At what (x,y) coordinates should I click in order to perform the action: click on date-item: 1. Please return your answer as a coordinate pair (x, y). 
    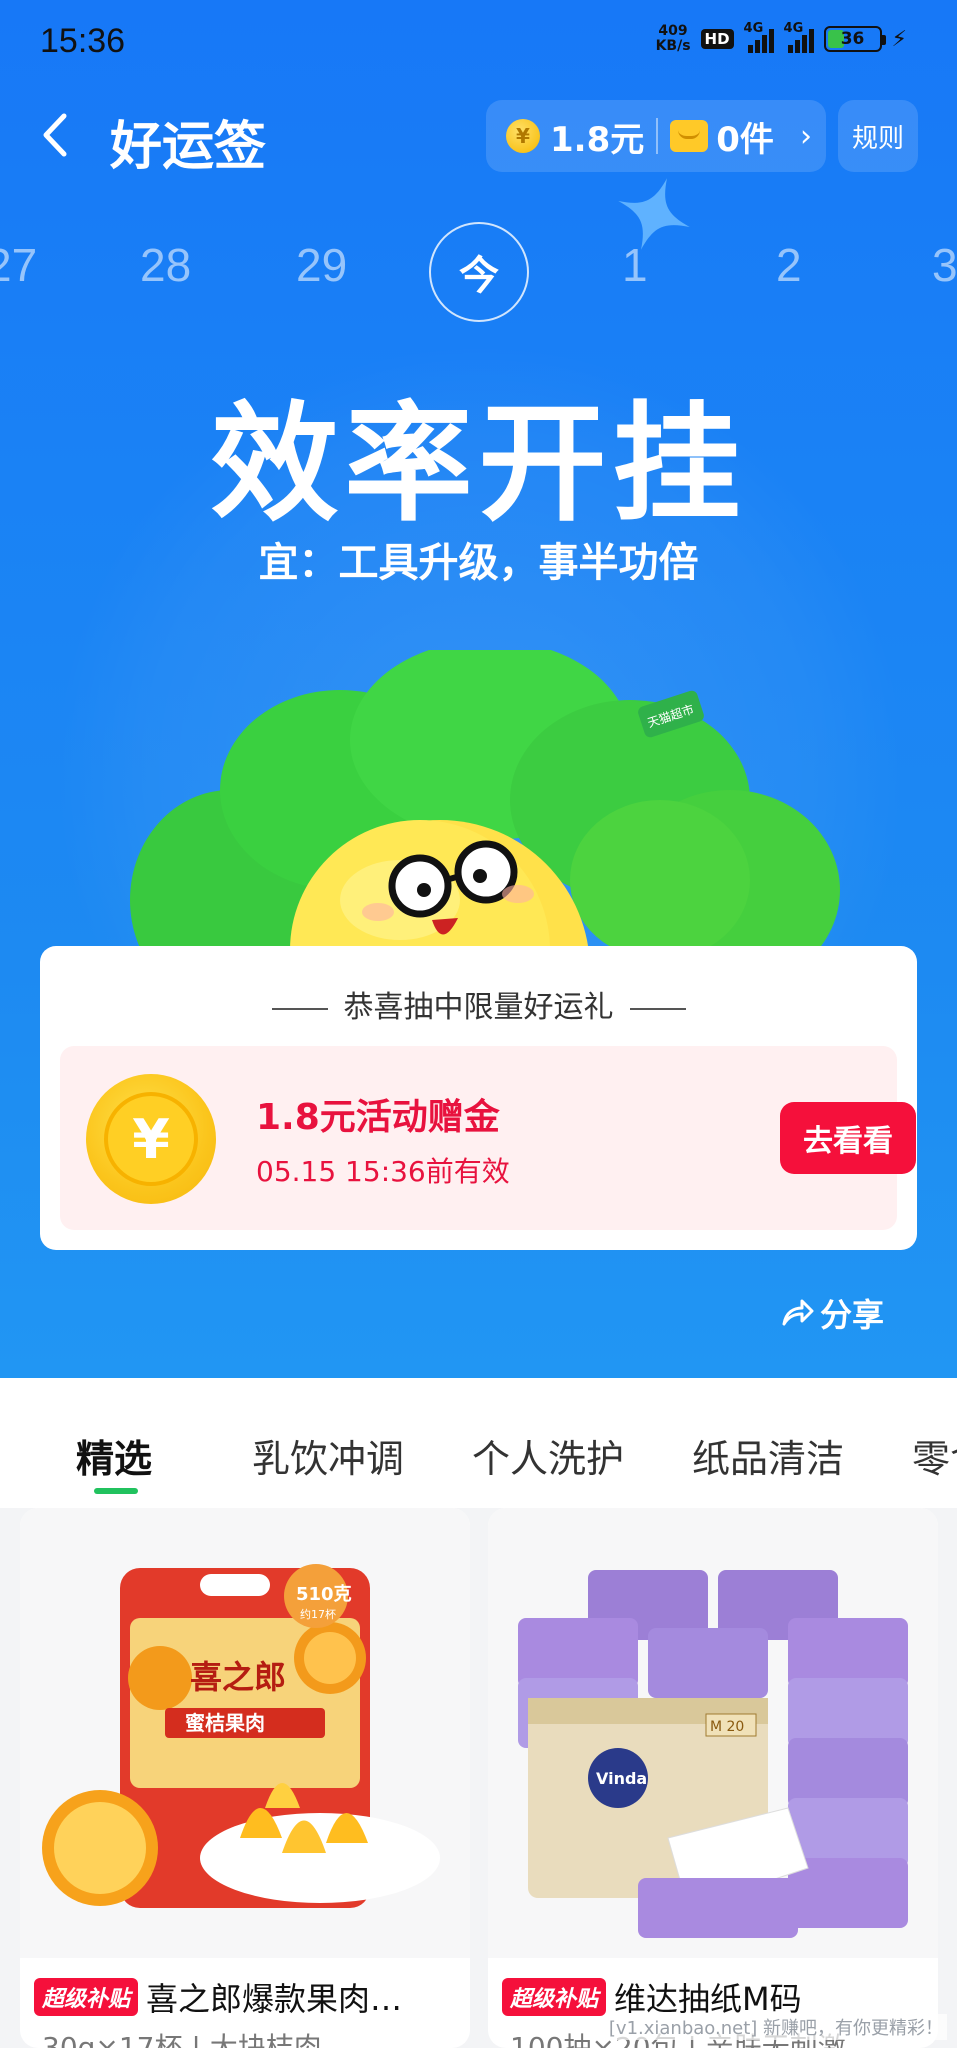
    Looking at the image, I should click on (635, 265).